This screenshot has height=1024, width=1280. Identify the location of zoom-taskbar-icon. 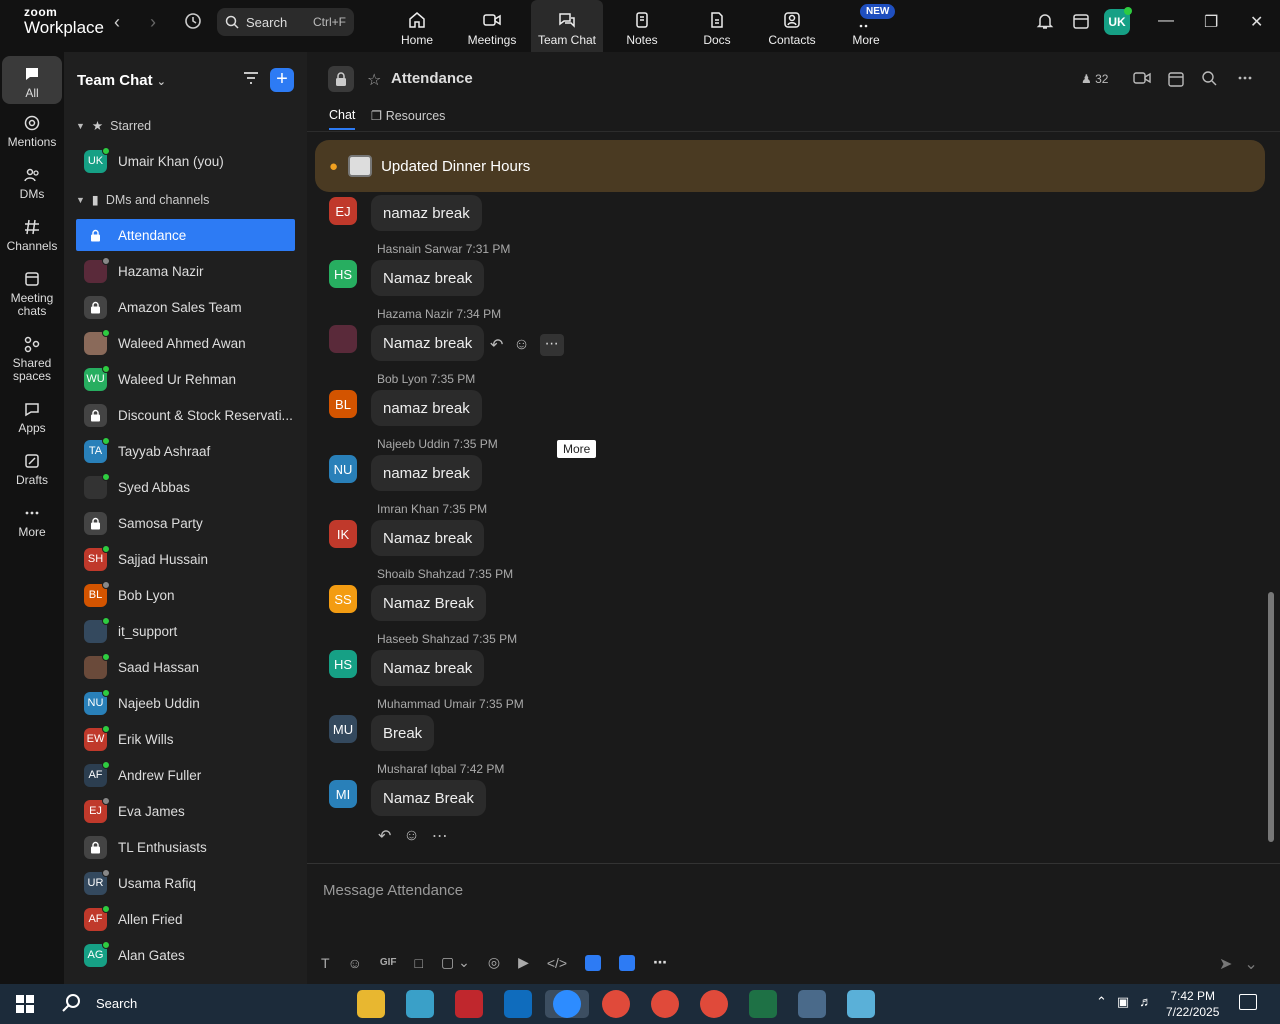
(567, 1004).